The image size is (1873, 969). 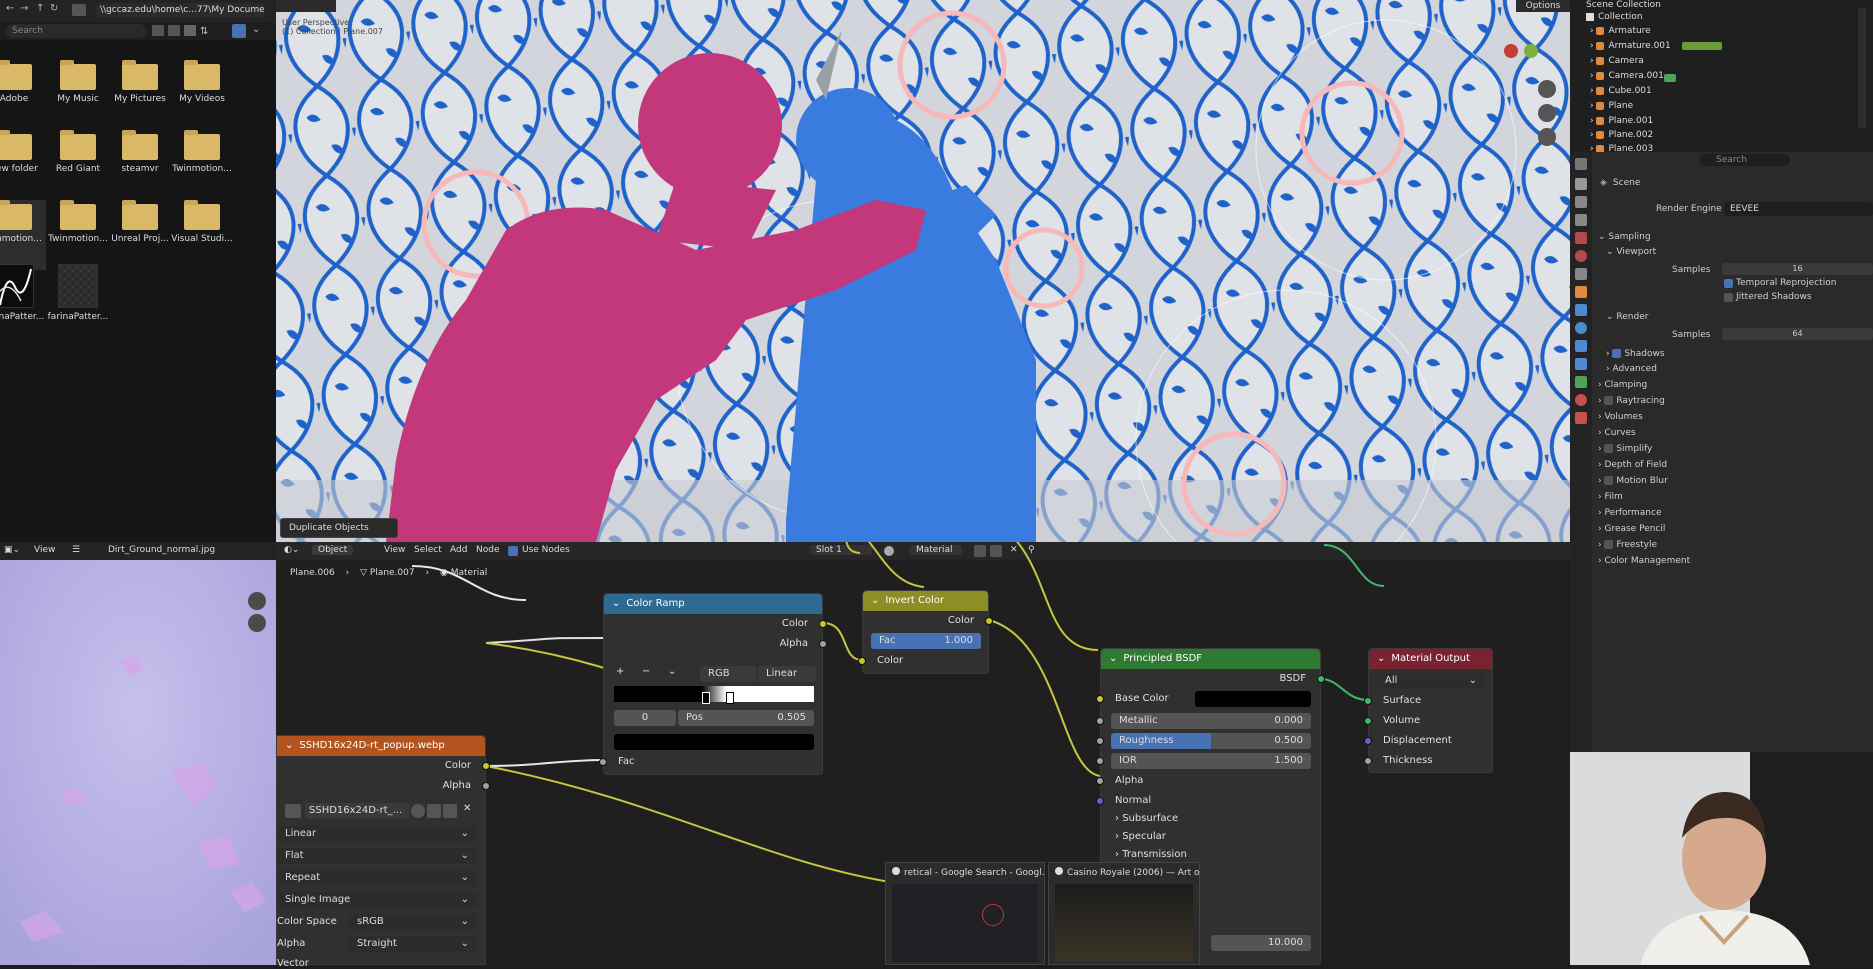 What do you see at coordinates (1609, 448) in the screenshot?
I see `simplify-checkbox` at bounding box center [1609, 448].